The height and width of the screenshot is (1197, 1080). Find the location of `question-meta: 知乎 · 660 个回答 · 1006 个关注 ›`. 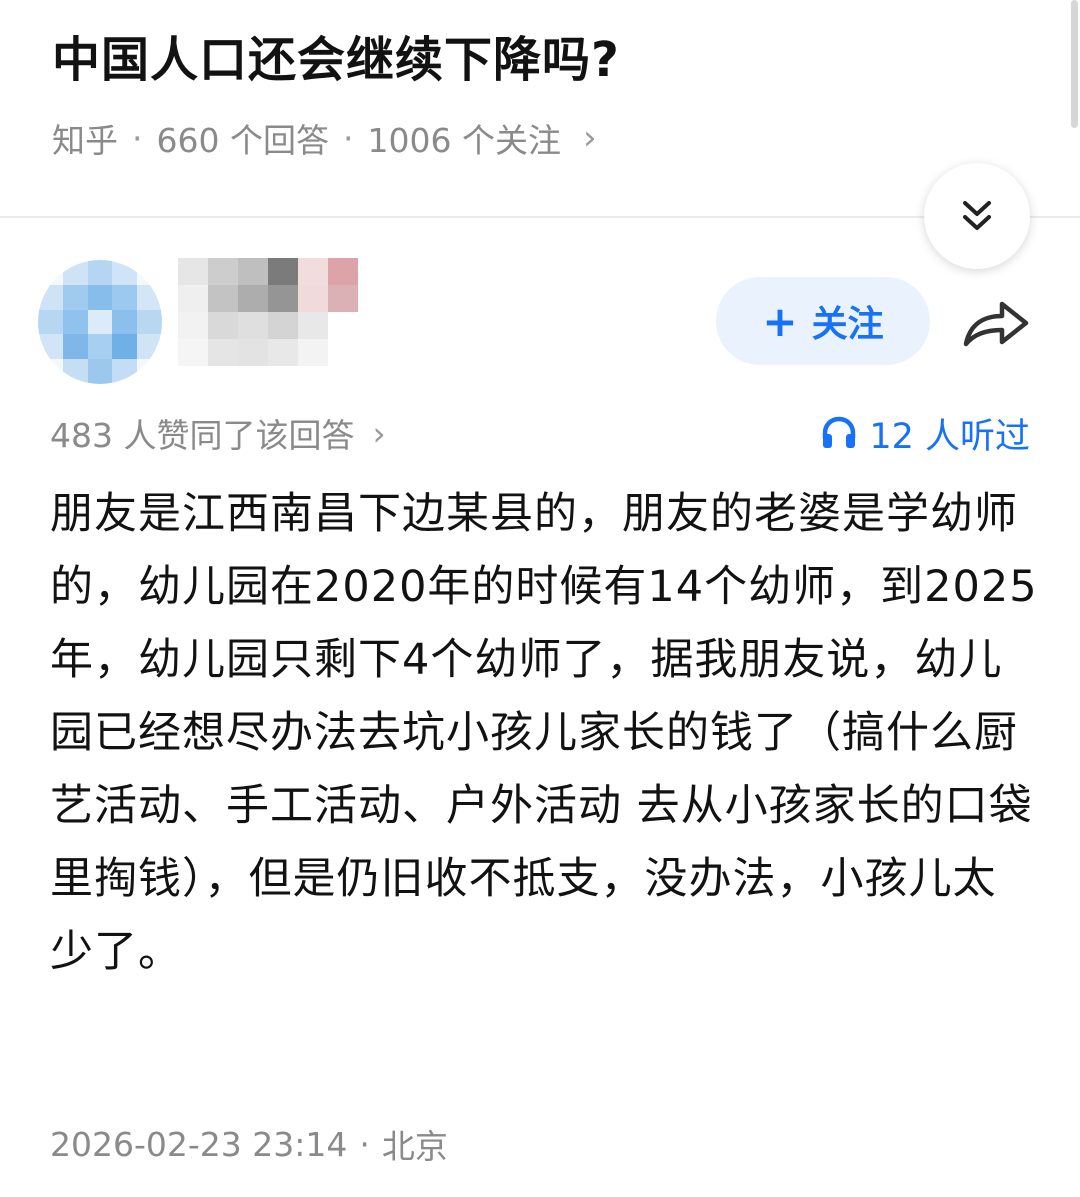

question-meta: 知乎 · 660 个回答 · 1006 个关注 › is located at coordinates (324, 138).